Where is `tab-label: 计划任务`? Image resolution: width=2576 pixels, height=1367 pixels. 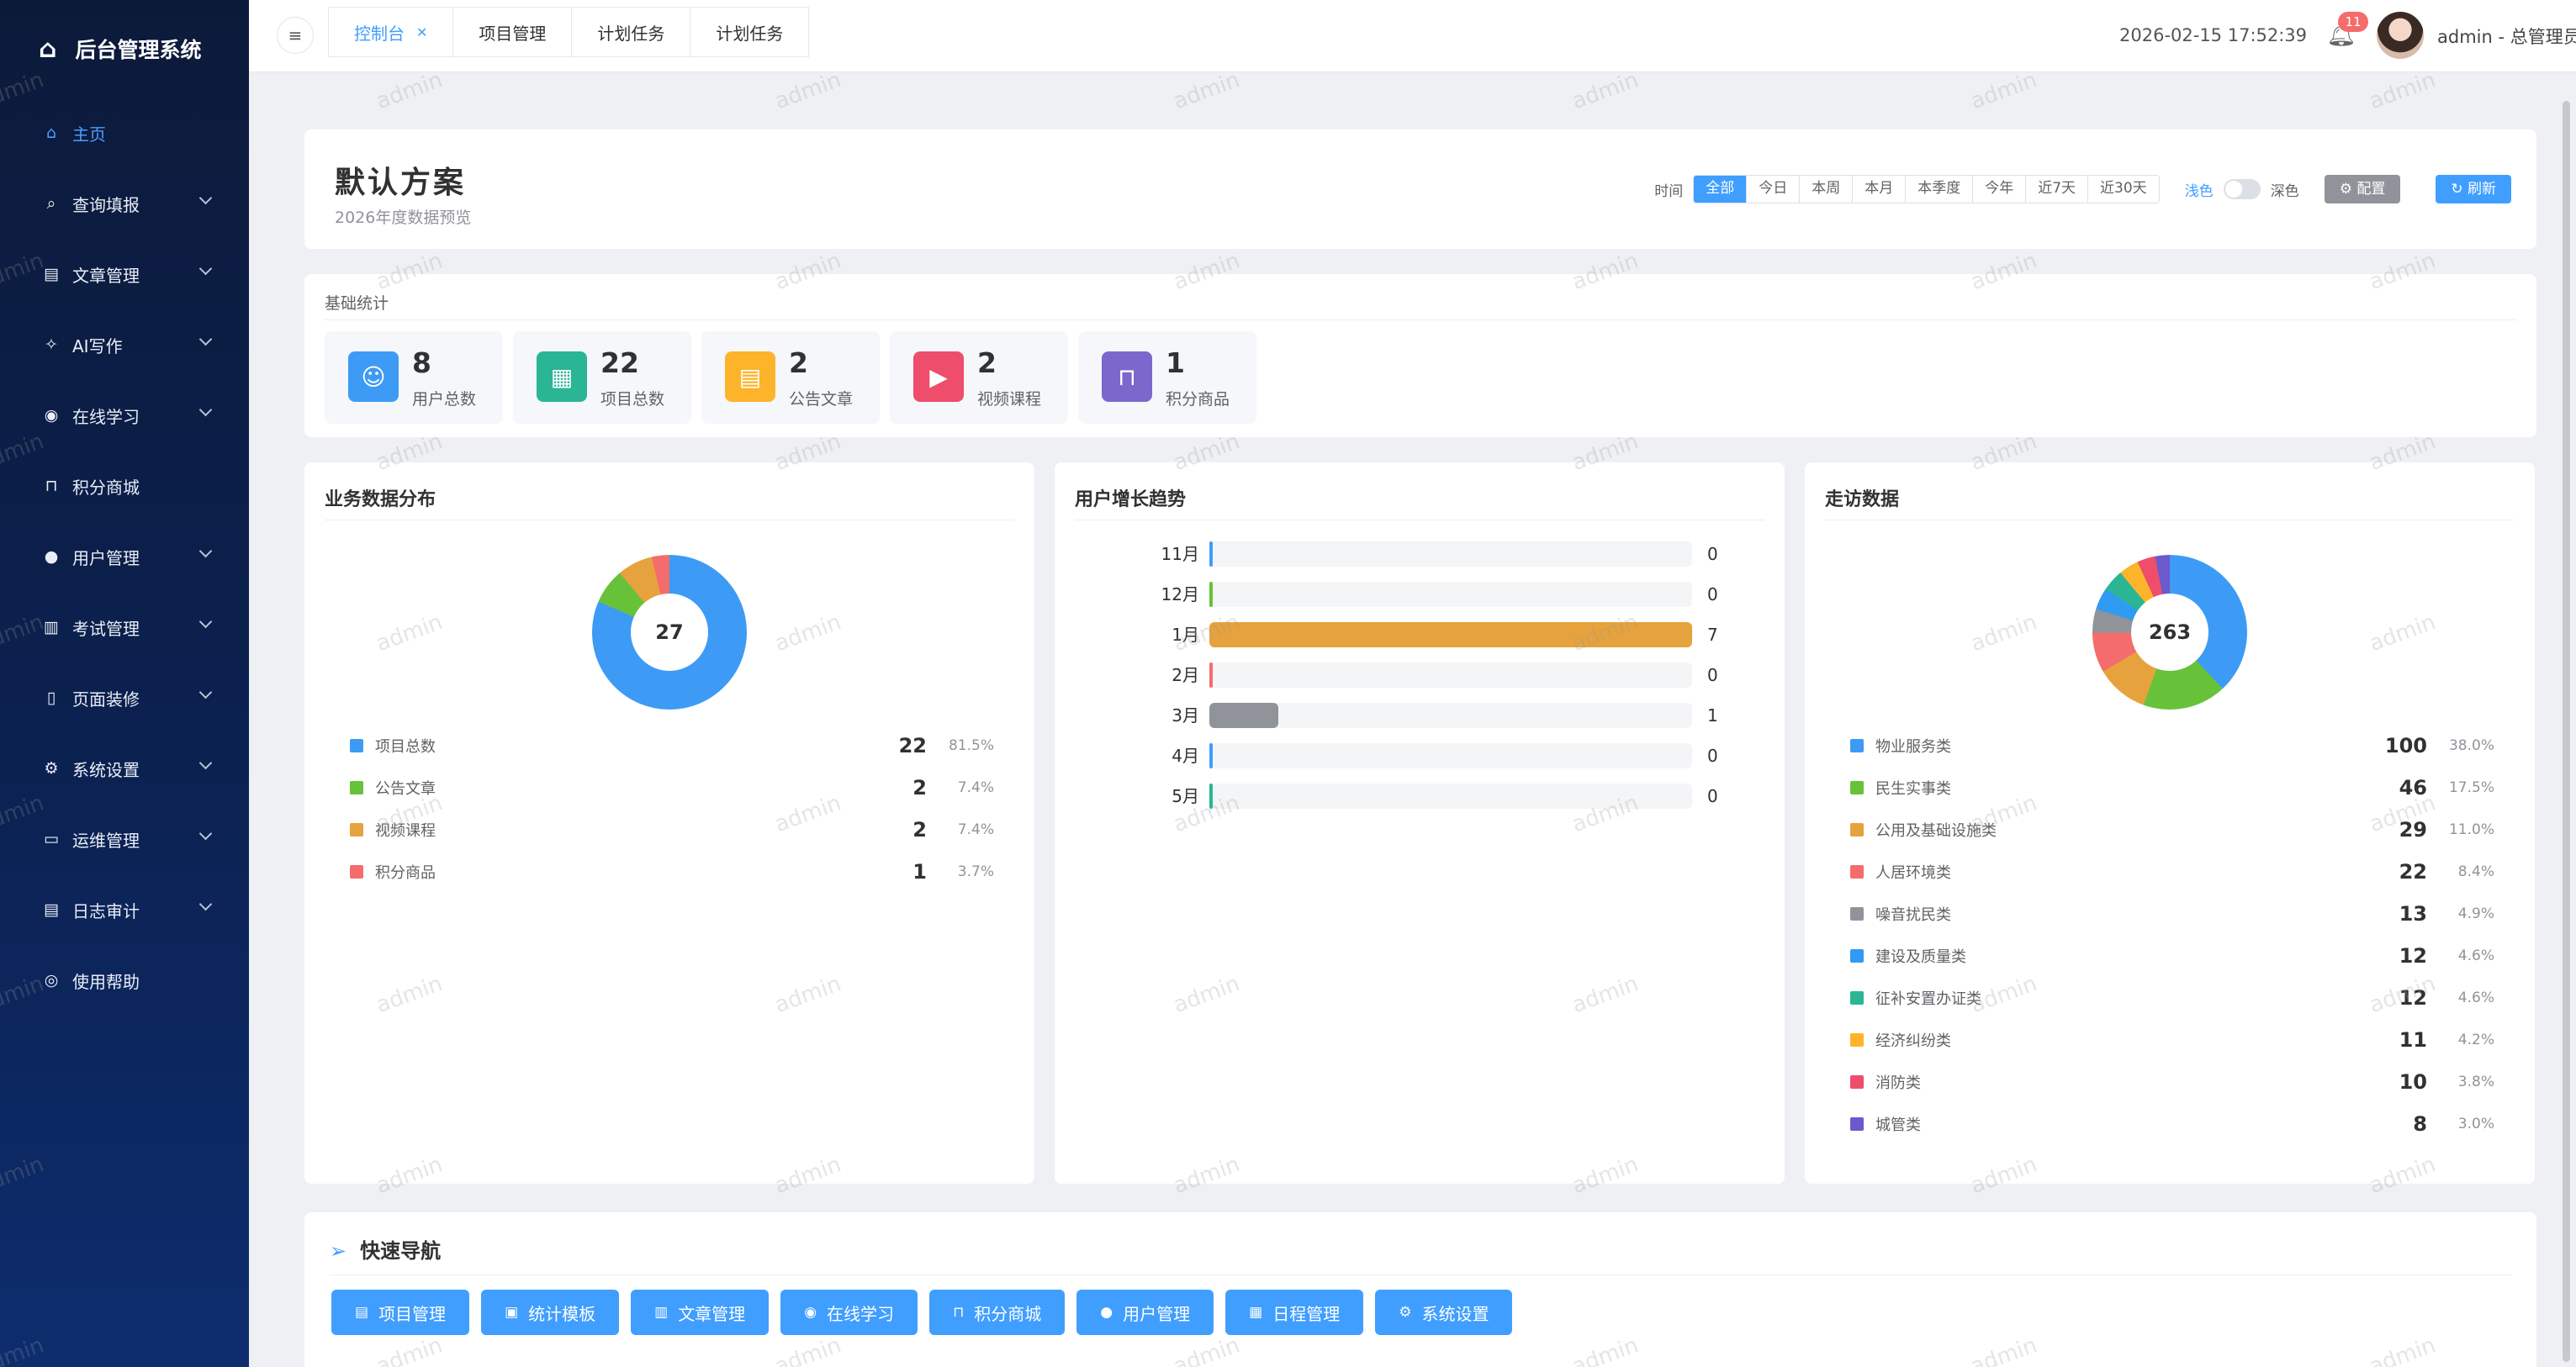 tab-label: 计划任务 is located at coordinates (750, 34).